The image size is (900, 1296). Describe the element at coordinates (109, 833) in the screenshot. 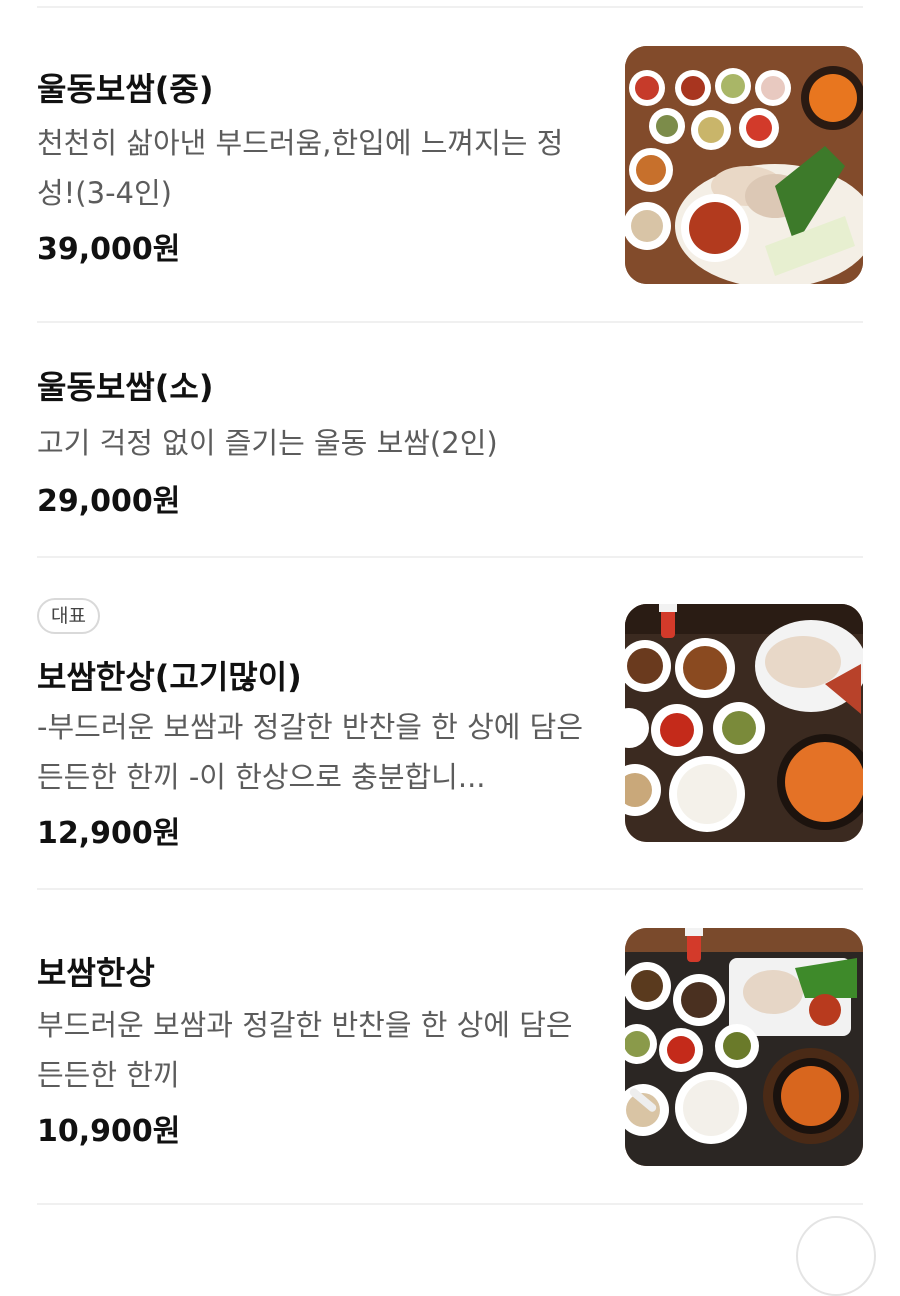

I see `menu-item-price: 12,900원` at that location.